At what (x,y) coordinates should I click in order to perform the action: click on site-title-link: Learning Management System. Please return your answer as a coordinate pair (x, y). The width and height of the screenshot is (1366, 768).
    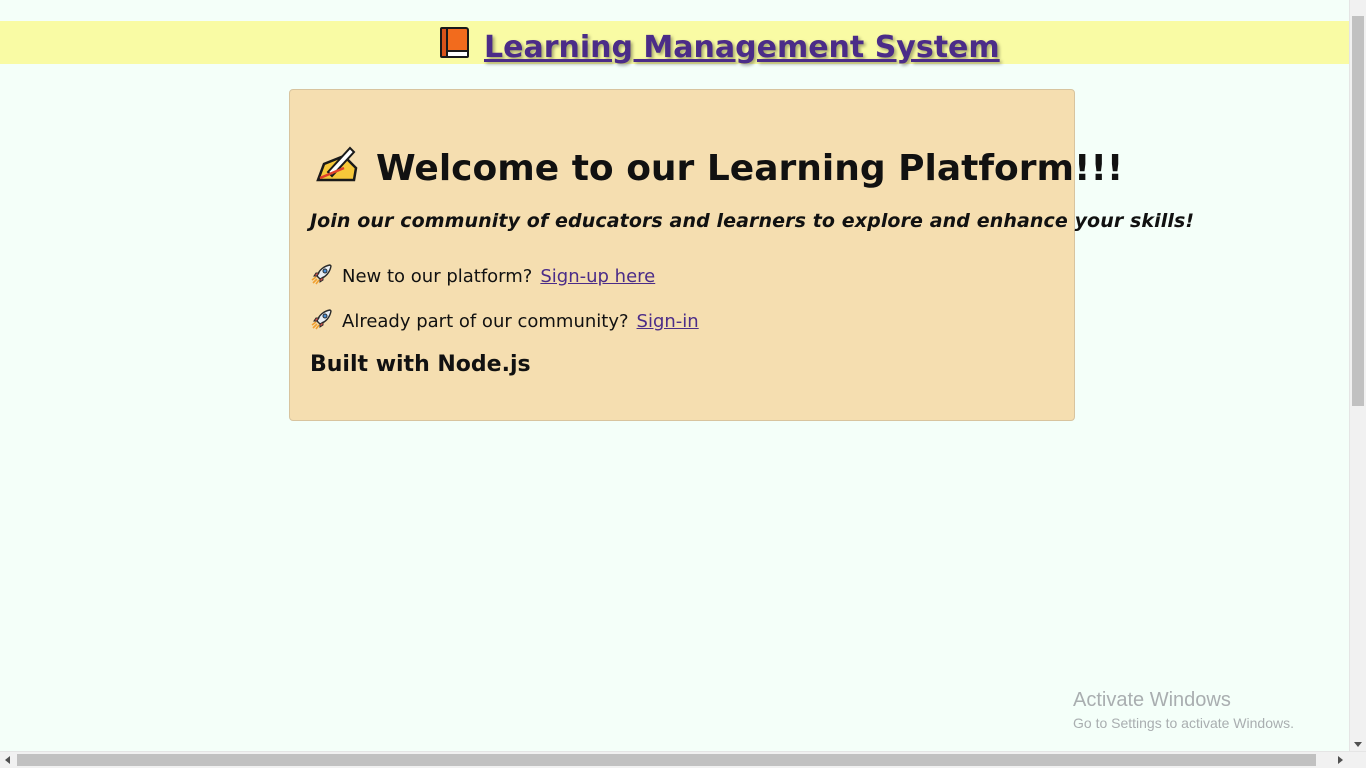
    Looking at the image, I should click on (719, 47).